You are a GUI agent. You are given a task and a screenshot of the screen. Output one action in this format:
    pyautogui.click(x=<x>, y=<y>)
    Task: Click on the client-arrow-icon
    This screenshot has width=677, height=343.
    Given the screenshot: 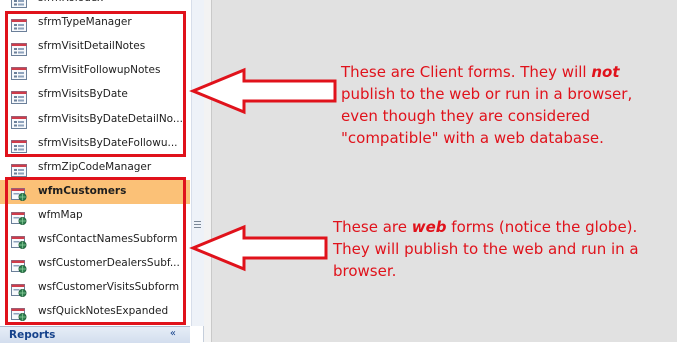 What is the action you would take?
    pyautogui.click(x=263, y=91)
    